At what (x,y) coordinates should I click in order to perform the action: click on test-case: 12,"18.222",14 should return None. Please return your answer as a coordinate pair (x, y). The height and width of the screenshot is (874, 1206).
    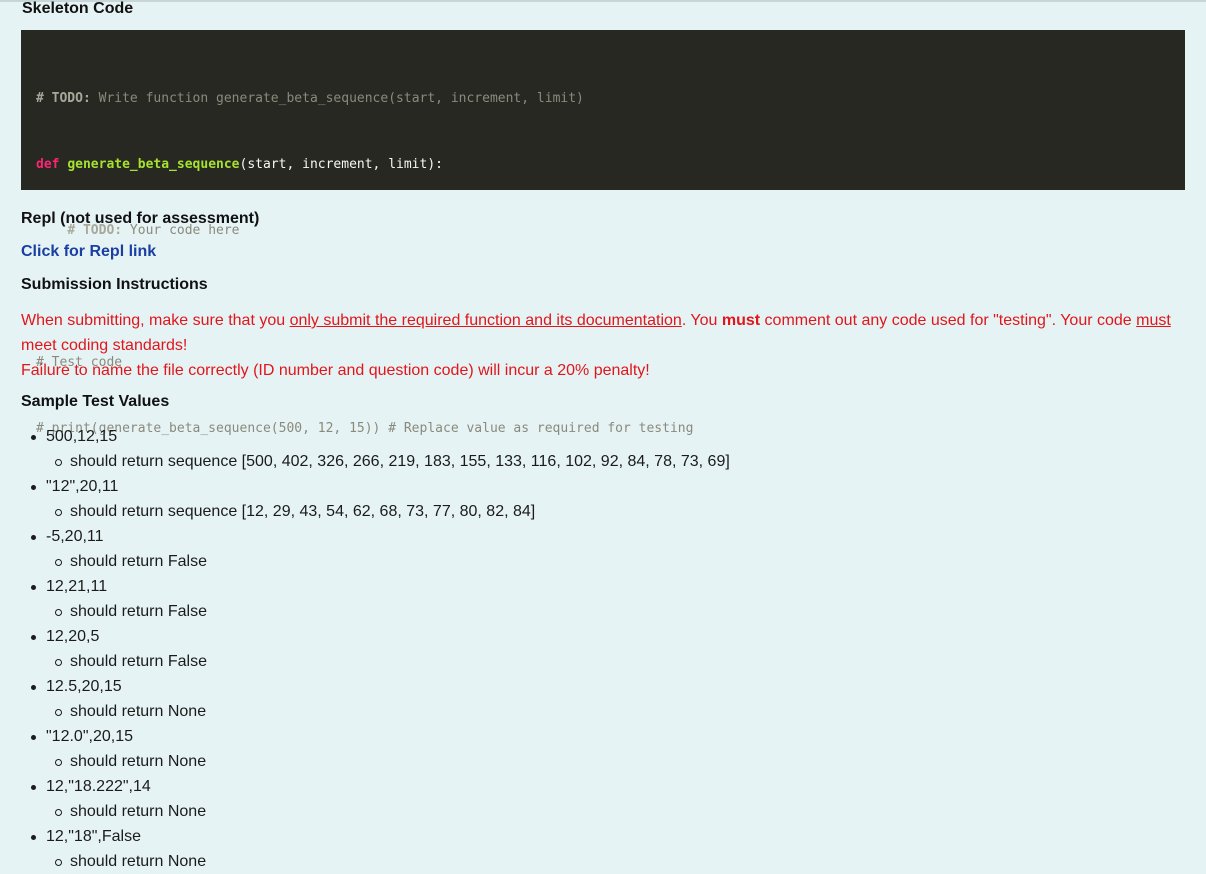
    Looking at the image, I should click on (375, 799).